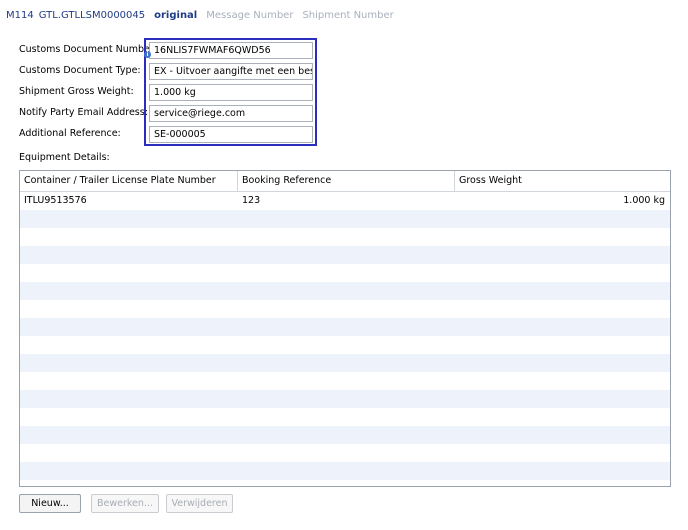 The height and width of the screenshot is (530, 688). Describe the element at coordinates (249, 15) in the screenshot. I see `message-number-link: Message Number` at that location.